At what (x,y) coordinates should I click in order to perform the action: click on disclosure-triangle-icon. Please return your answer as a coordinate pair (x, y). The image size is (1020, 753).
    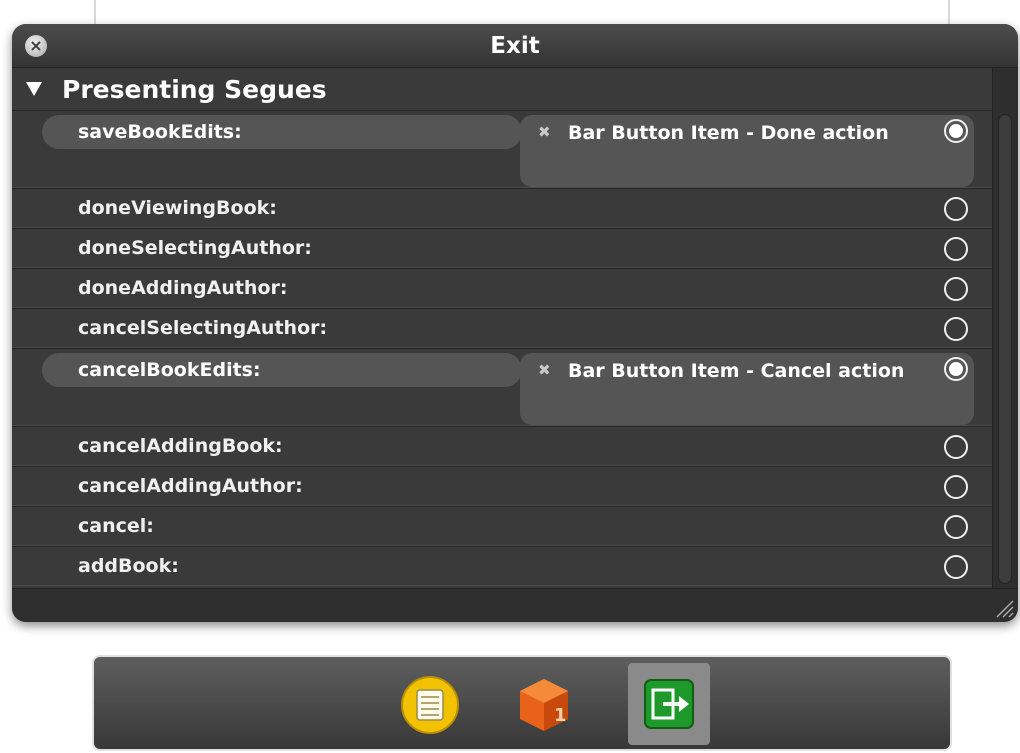
    Looking at the image, I should click on (34, 89).